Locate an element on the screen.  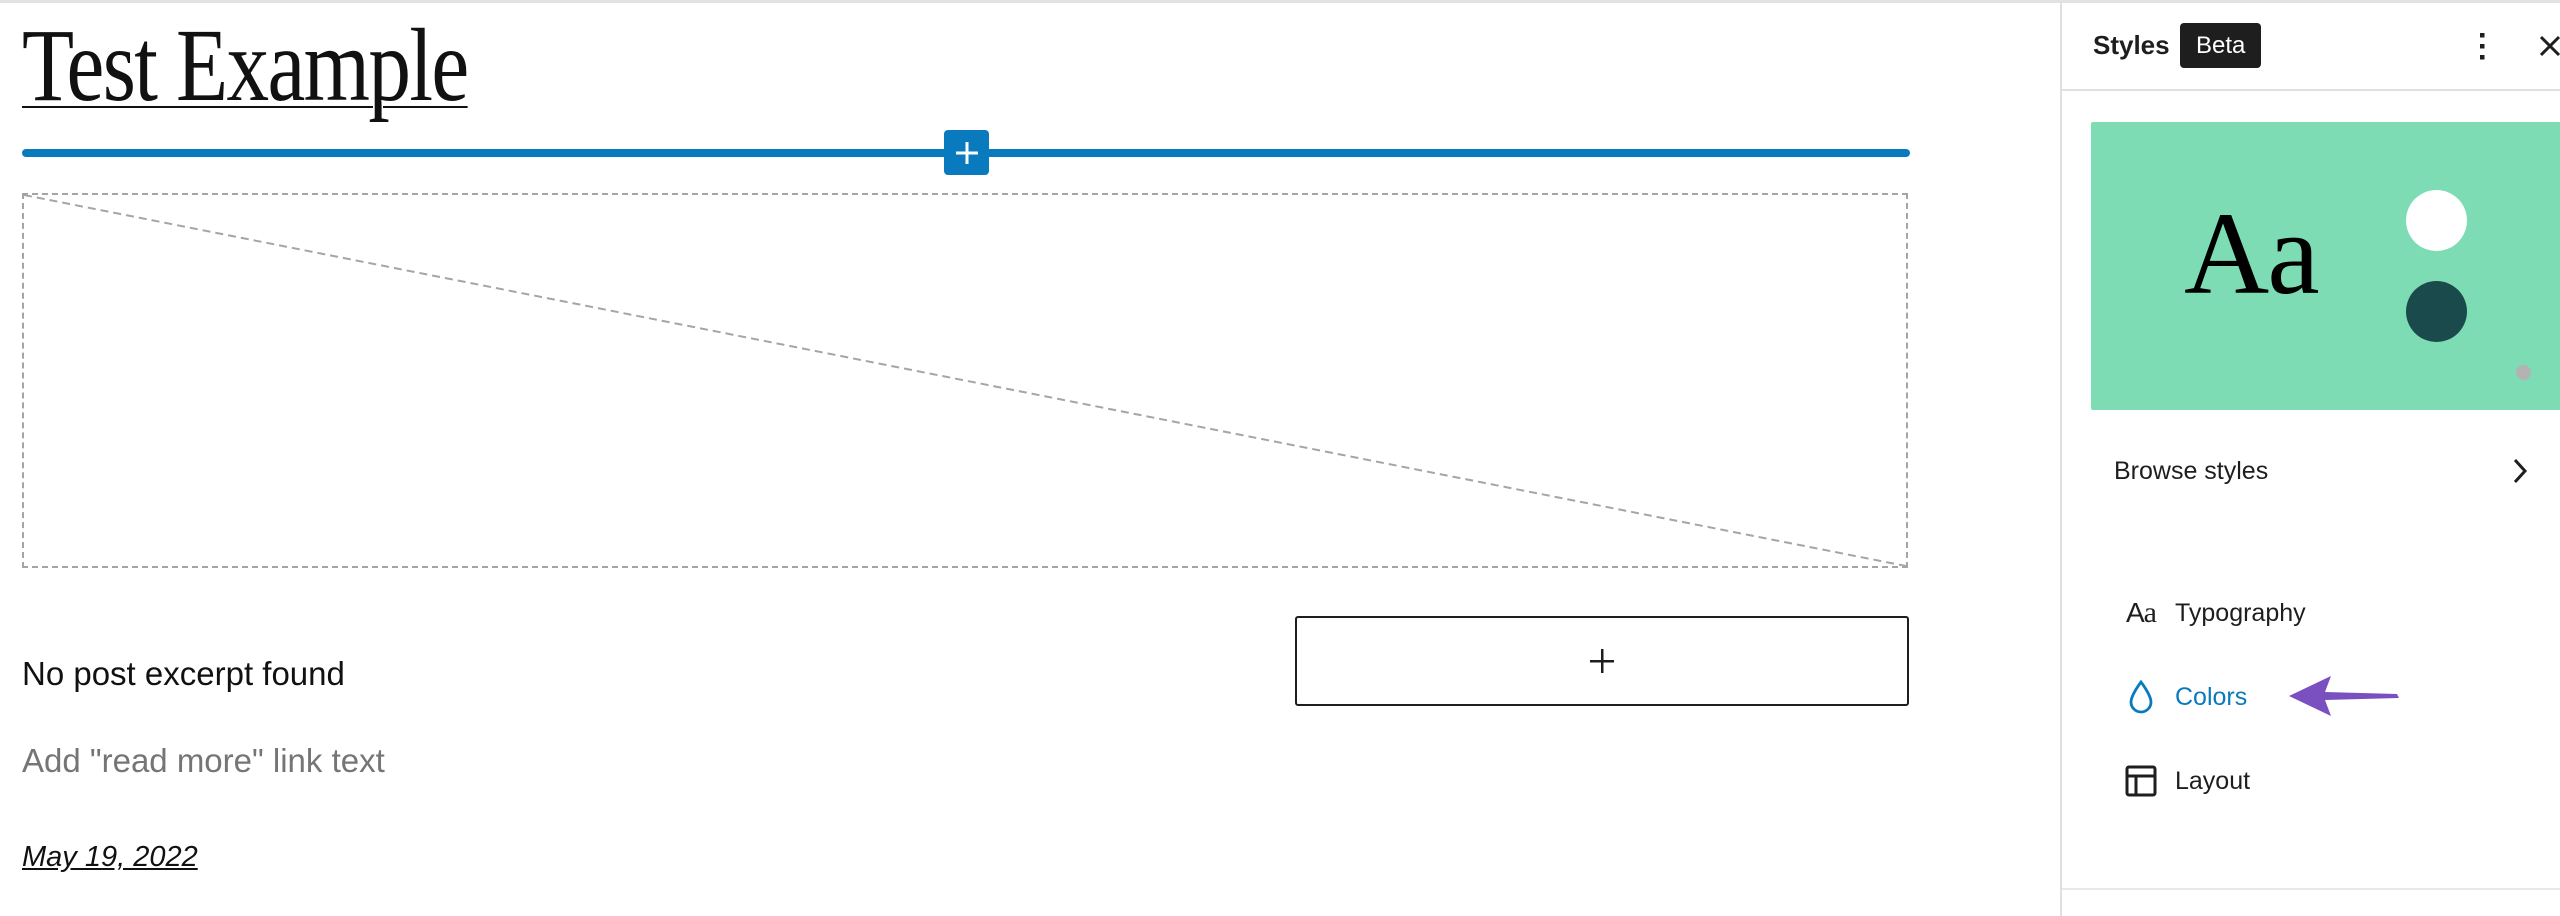
browse-styles-button: Browse styles is located at coordinates (2321, 471).